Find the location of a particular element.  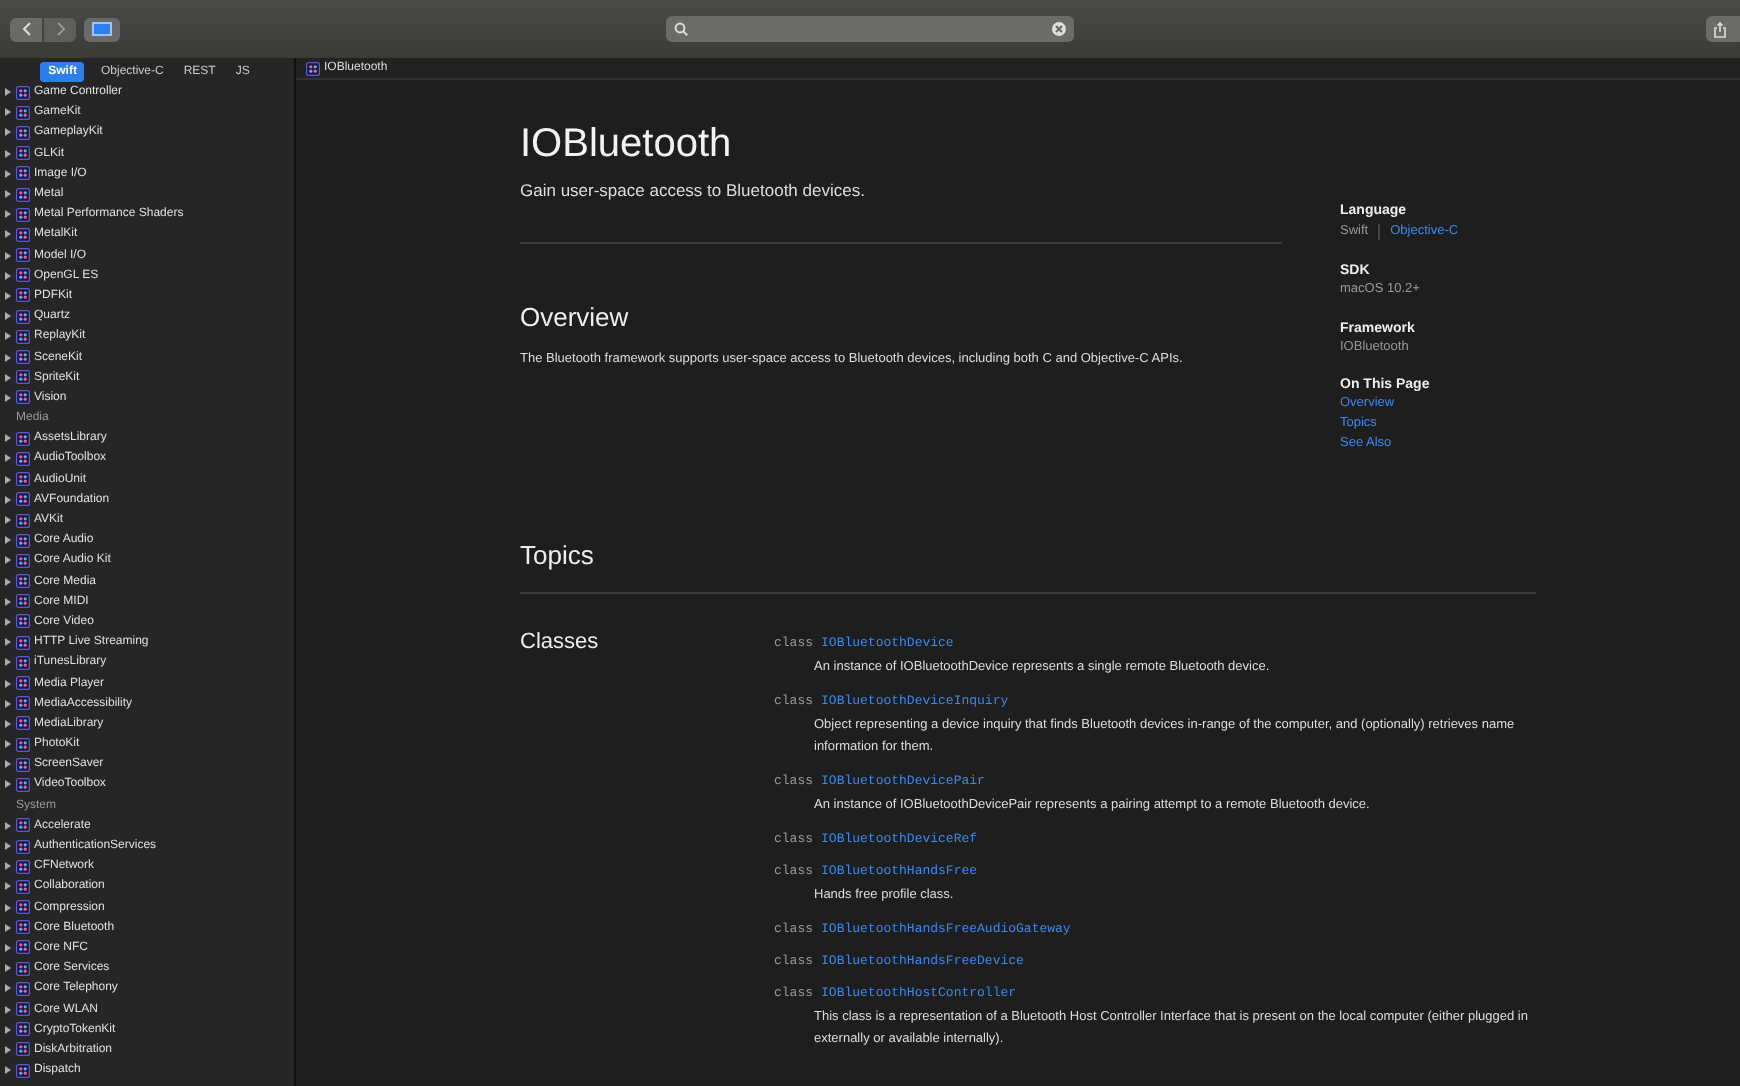

back-button is located at coordinates (26, 29).